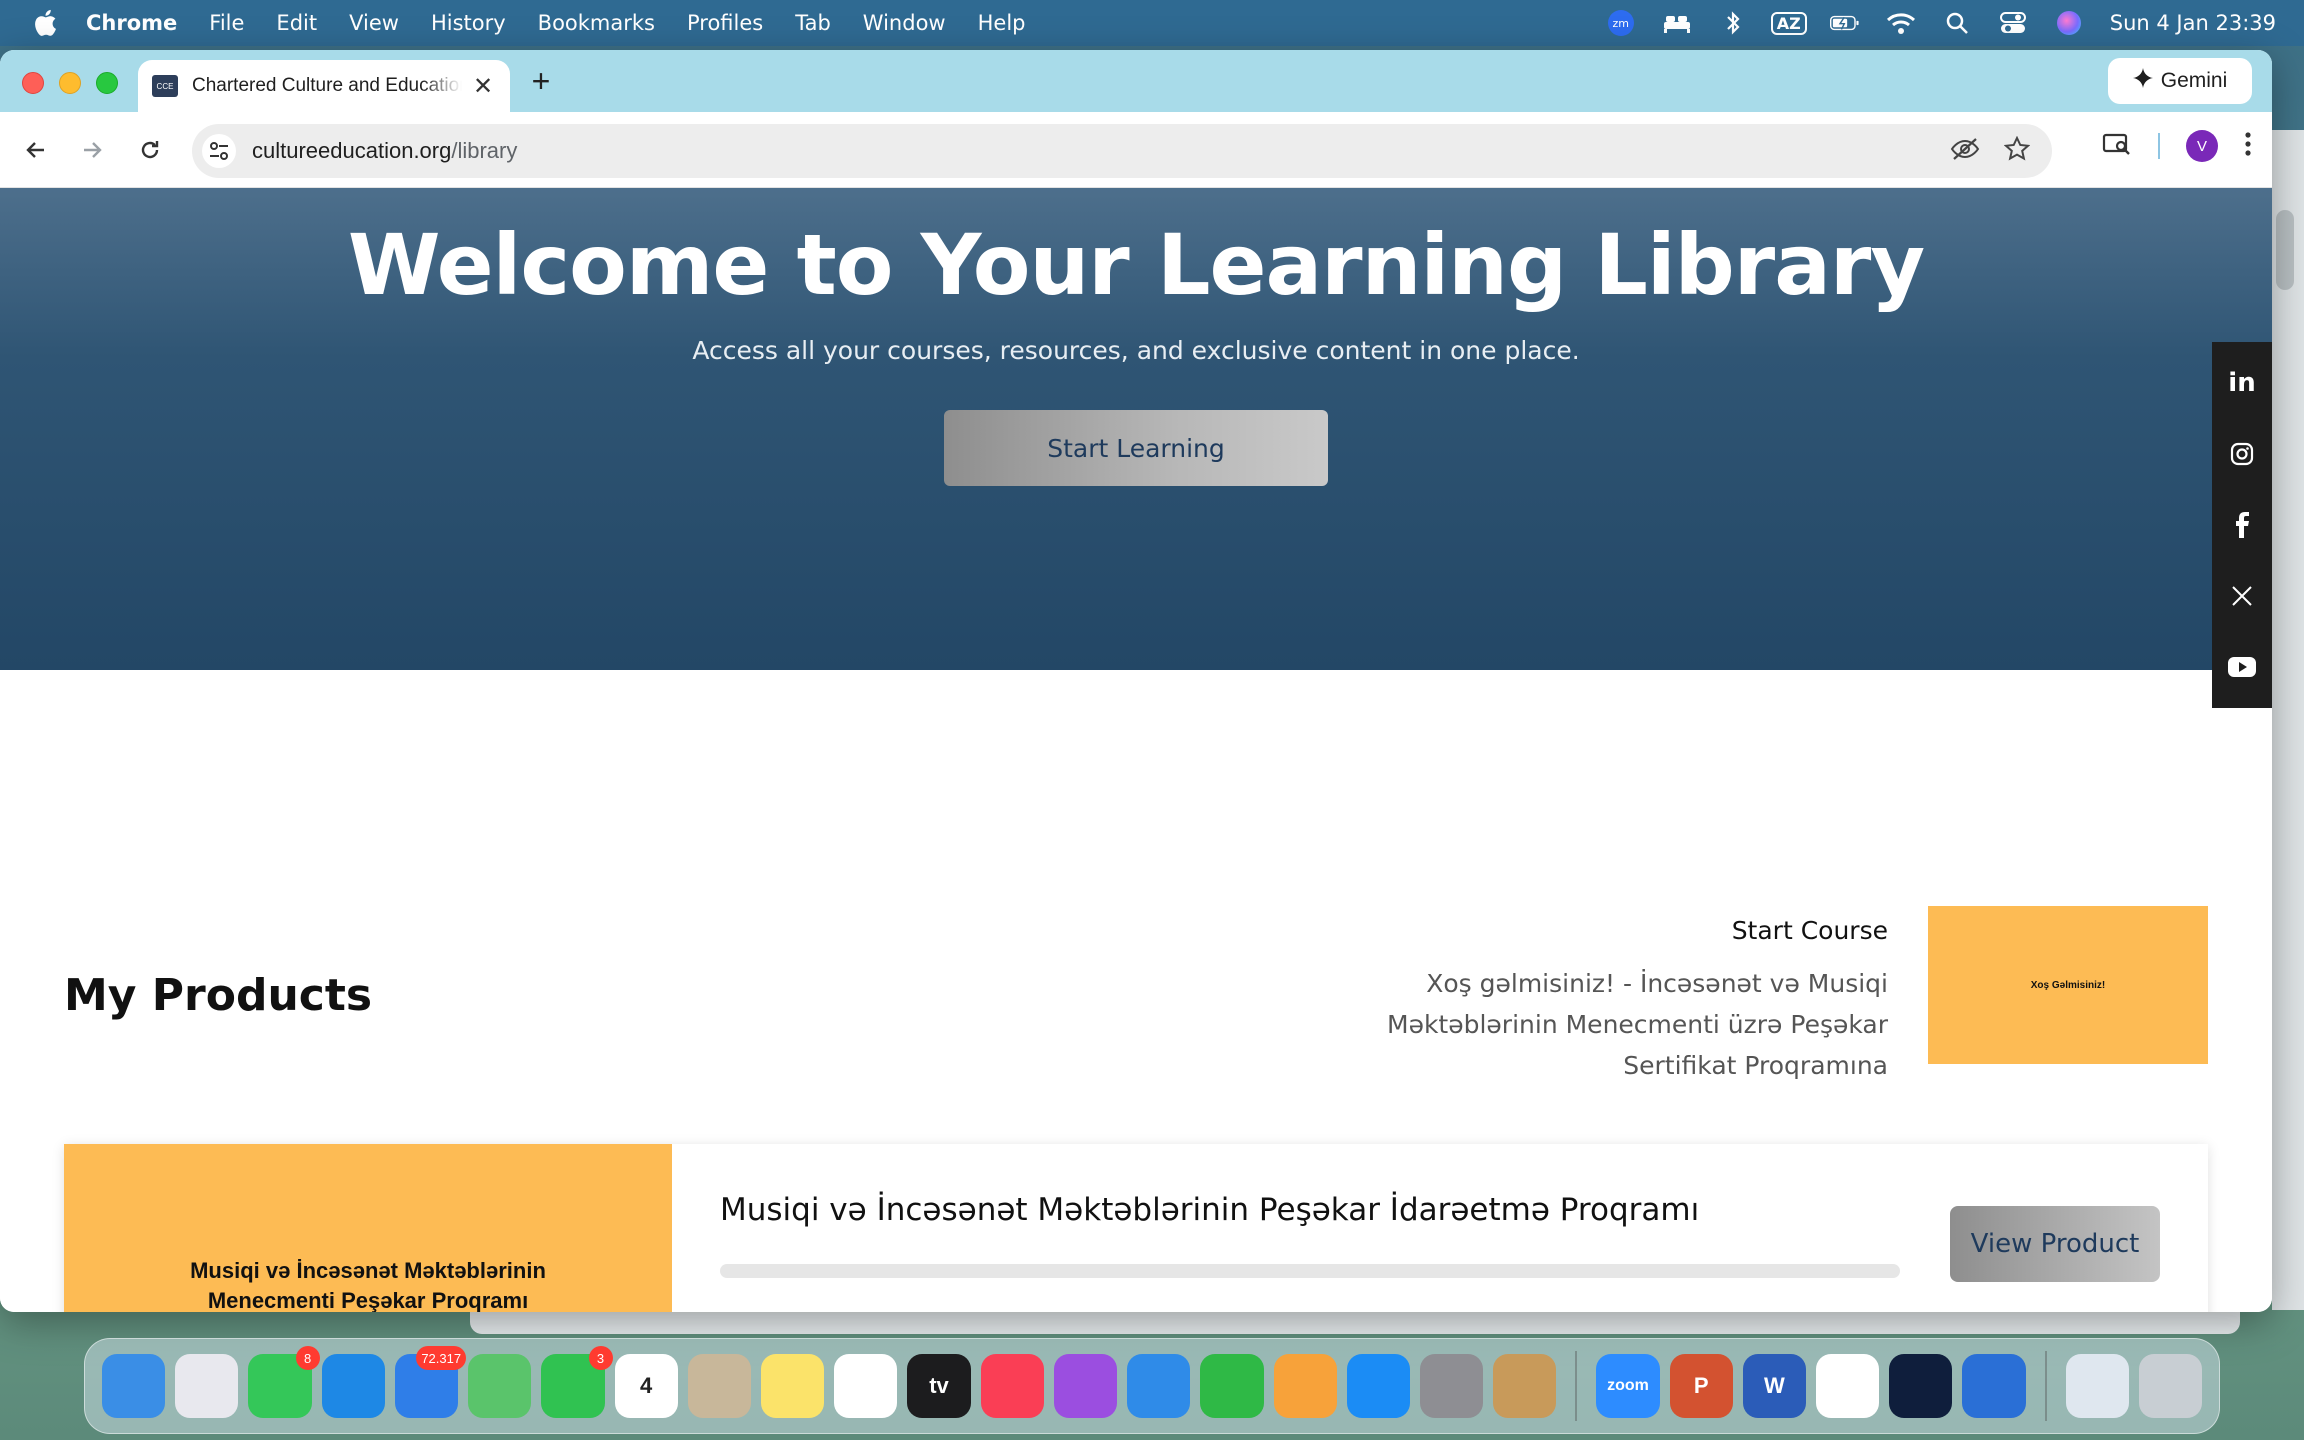 This screenshot has width=2304, height=1440. I want to click on menu-help: Help, so click(1002, 23).